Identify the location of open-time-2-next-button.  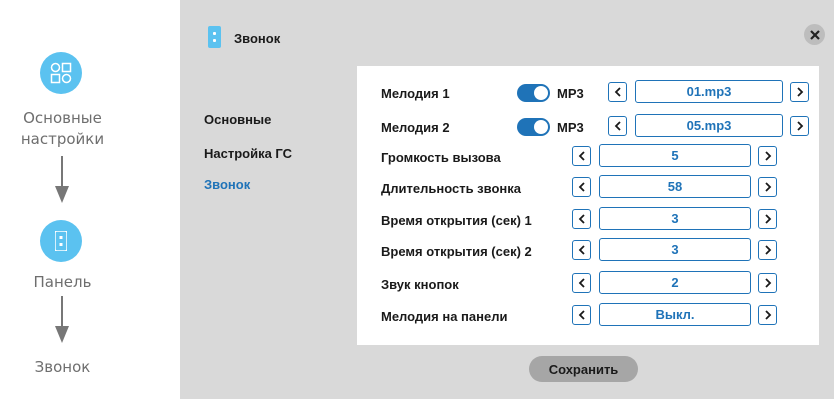
(767, 250).